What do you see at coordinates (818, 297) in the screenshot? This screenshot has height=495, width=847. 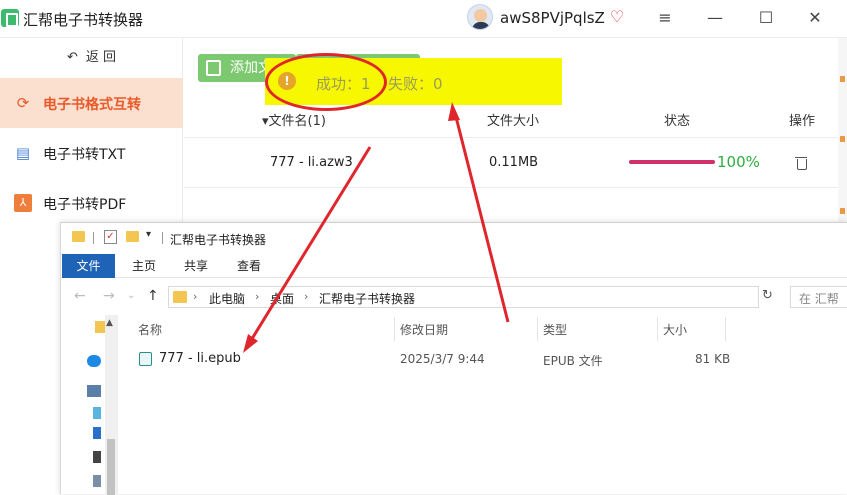 I see `search-input: 在 汇帮` at bounding box center [818, 297].